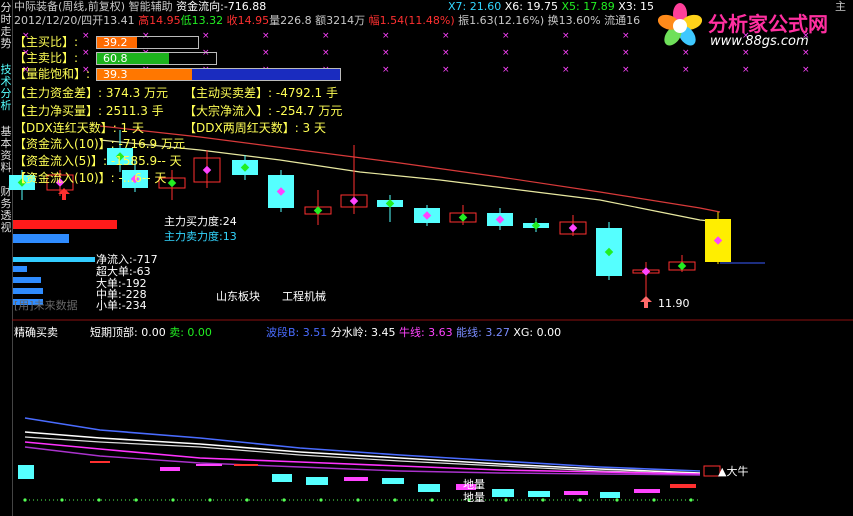 The width and height of the screenshot is (853, 516). What do you see at coordinates (159, 20) in the screenshot?
I see `high-price: 高14.95` at bounding box center [159, 20].